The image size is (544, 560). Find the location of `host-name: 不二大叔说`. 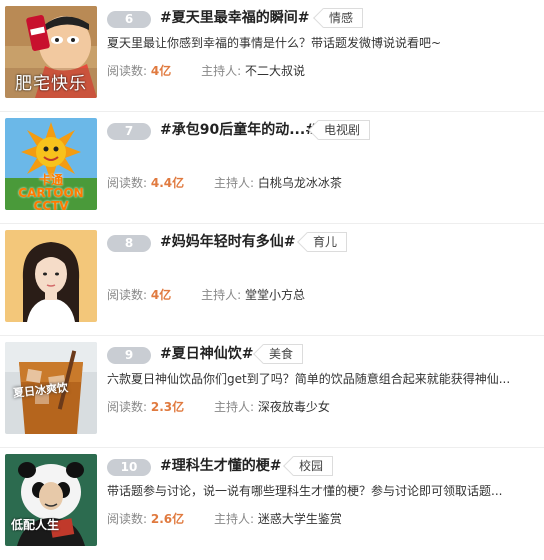

host-name: 不二大叔说 is located at coordinates (275, 71).